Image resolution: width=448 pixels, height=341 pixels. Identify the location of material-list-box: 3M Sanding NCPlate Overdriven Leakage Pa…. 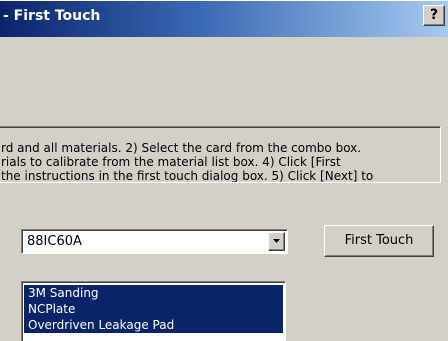
(153, 311).